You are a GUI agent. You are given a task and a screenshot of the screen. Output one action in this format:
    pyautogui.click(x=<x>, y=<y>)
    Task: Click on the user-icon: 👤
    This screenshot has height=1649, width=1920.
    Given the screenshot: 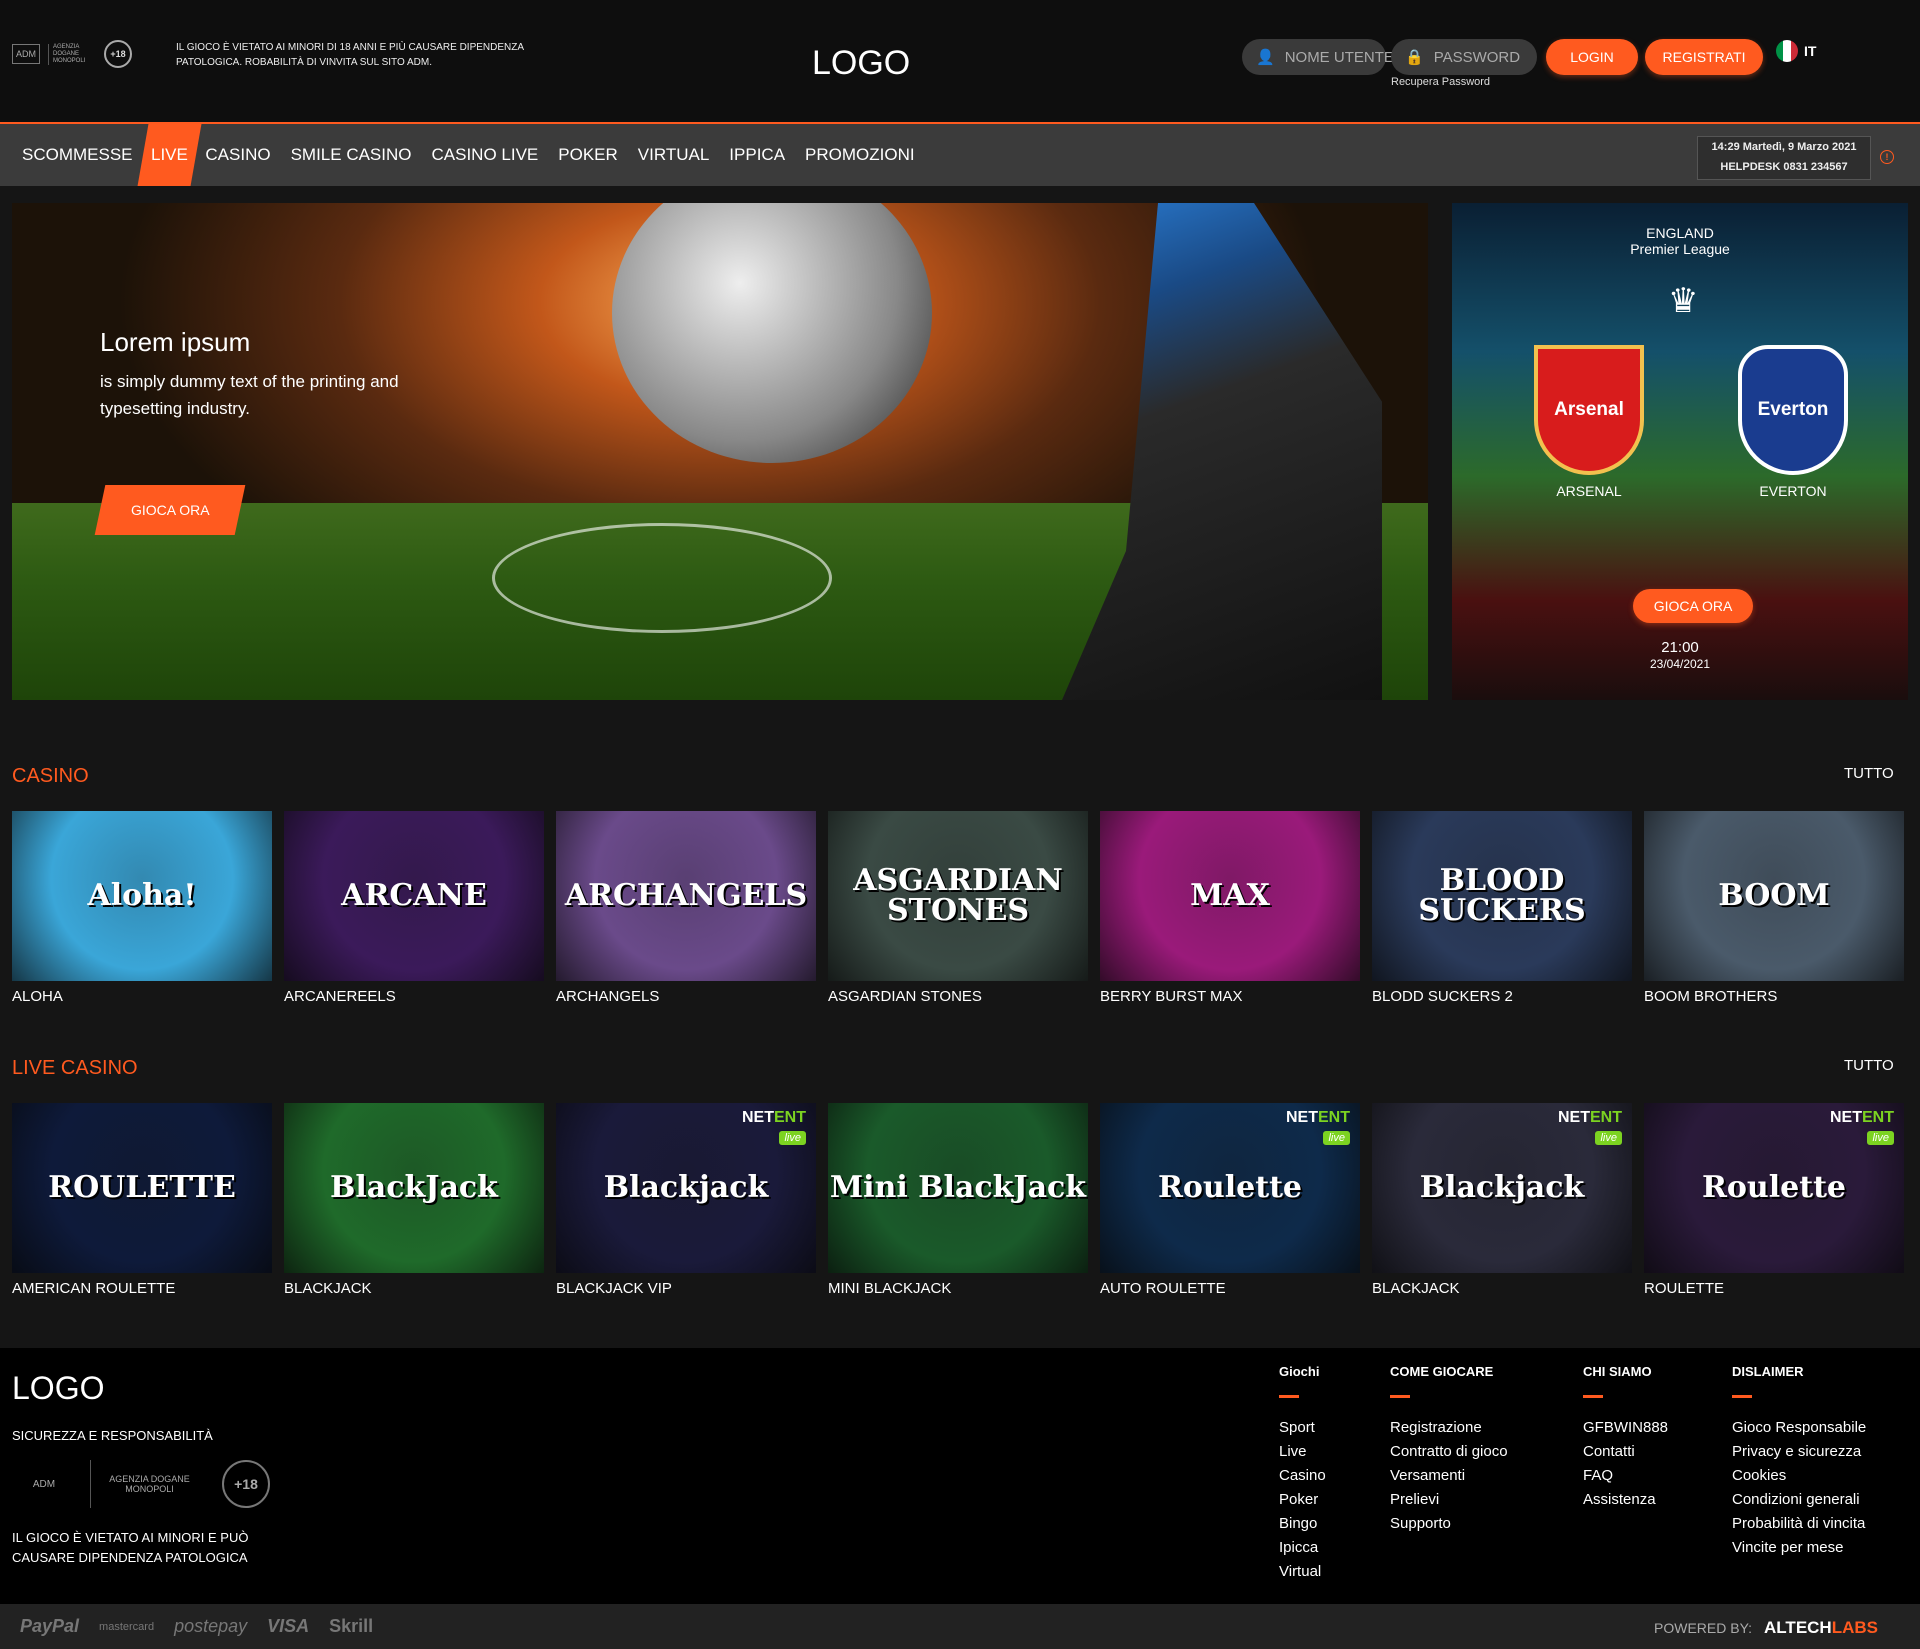 What is the action you would take?
    pyautogui.click(x=1265, y=57)
    